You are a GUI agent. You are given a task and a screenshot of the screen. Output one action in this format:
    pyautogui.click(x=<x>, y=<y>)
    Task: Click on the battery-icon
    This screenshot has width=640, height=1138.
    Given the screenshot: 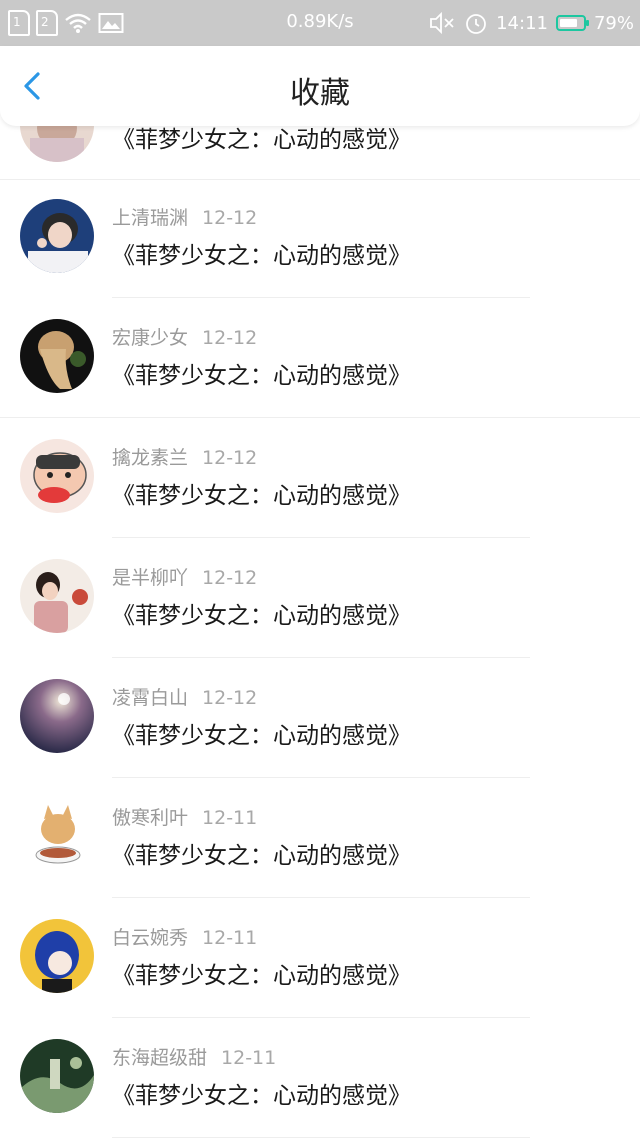 What is the action you would take?
    pyautogui.click(x=572, y=23)
    